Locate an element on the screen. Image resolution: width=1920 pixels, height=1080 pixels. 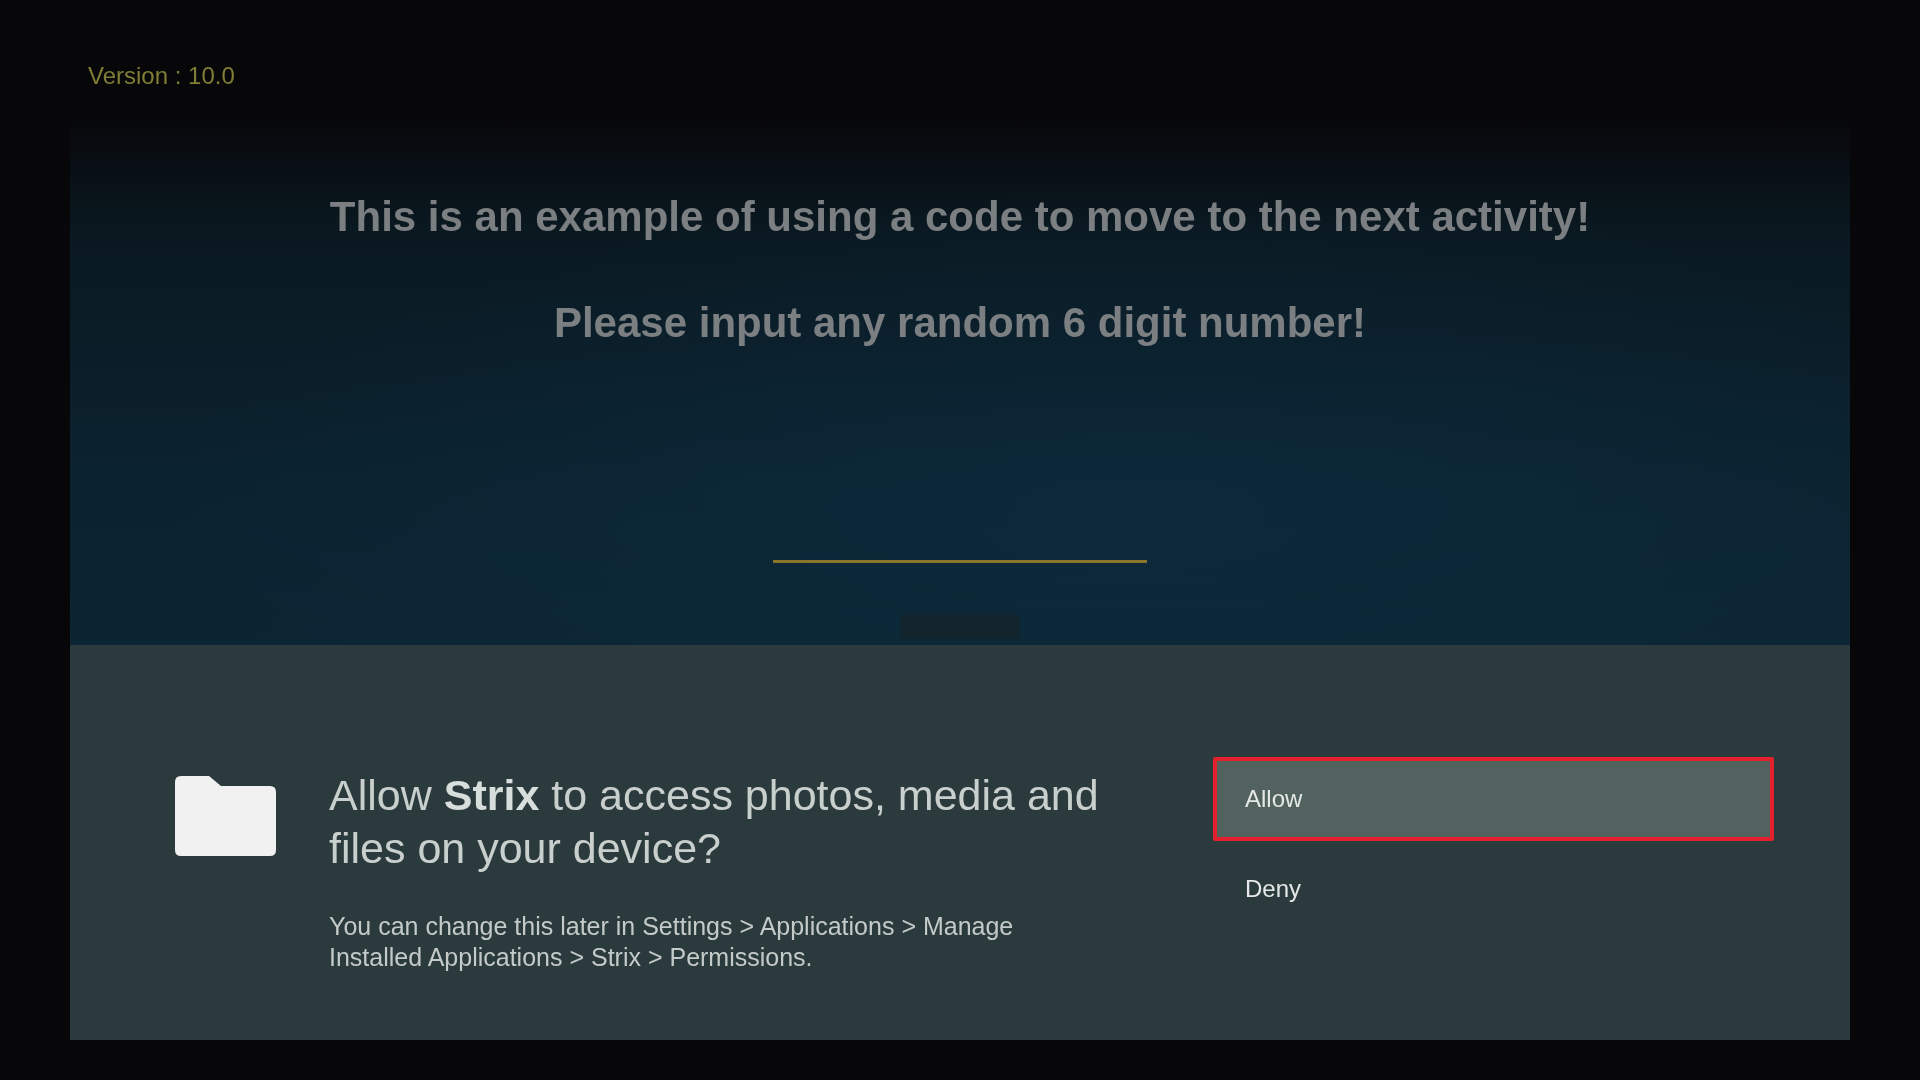
folder-icon is located at coordinates (225, 816).